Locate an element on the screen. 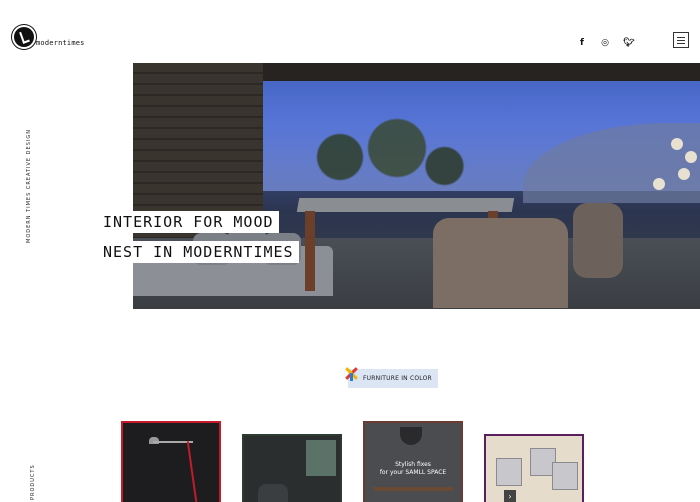 Image resolution: width=700 pixels, height=502 pixels. section-tag: FURNITURE IN COLOR is located at coordinates (391, 377).